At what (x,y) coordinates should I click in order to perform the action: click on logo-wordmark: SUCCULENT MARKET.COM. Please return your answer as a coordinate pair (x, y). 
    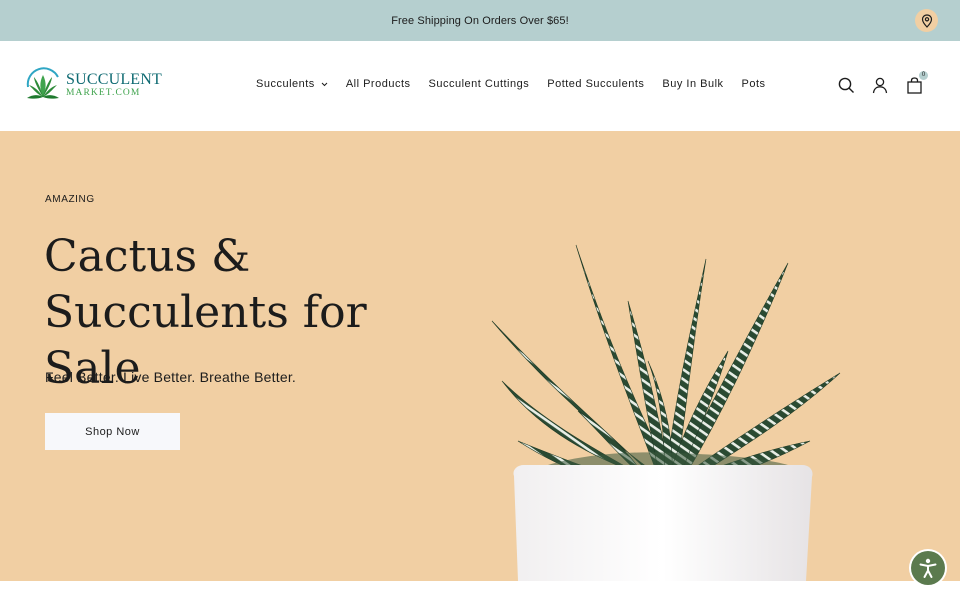
    Looking at the image, I should click on (113, 84).